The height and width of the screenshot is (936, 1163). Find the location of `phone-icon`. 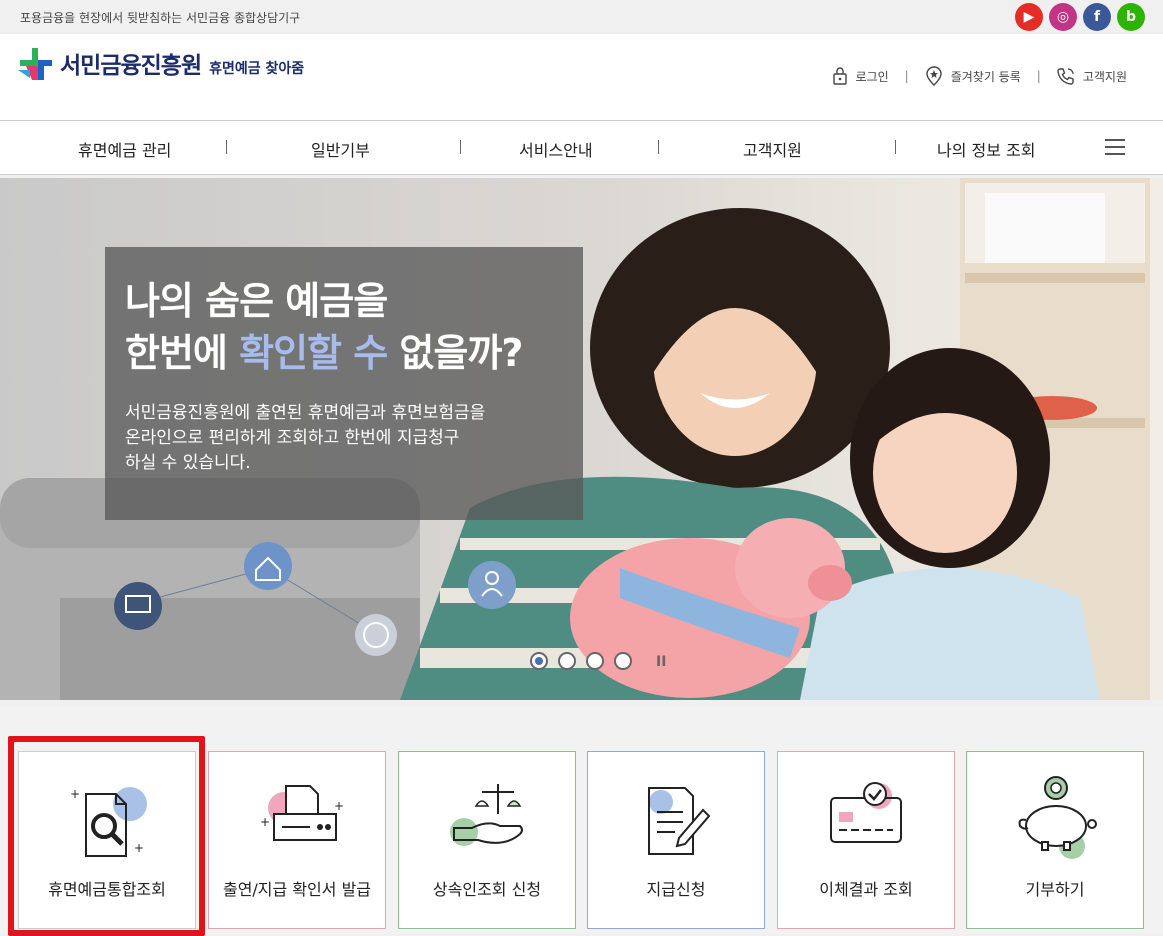

phone-icon is located at coordinates (1065, 76).